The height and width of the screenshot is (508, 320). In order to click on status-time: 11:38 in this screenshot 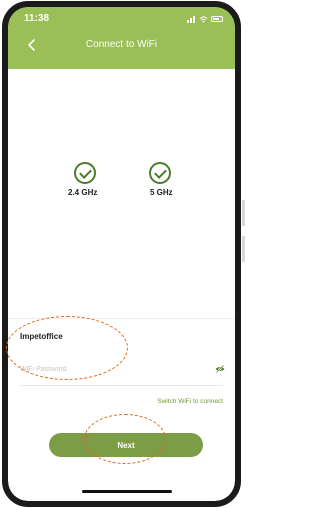, I will do `click(37, 18)`.